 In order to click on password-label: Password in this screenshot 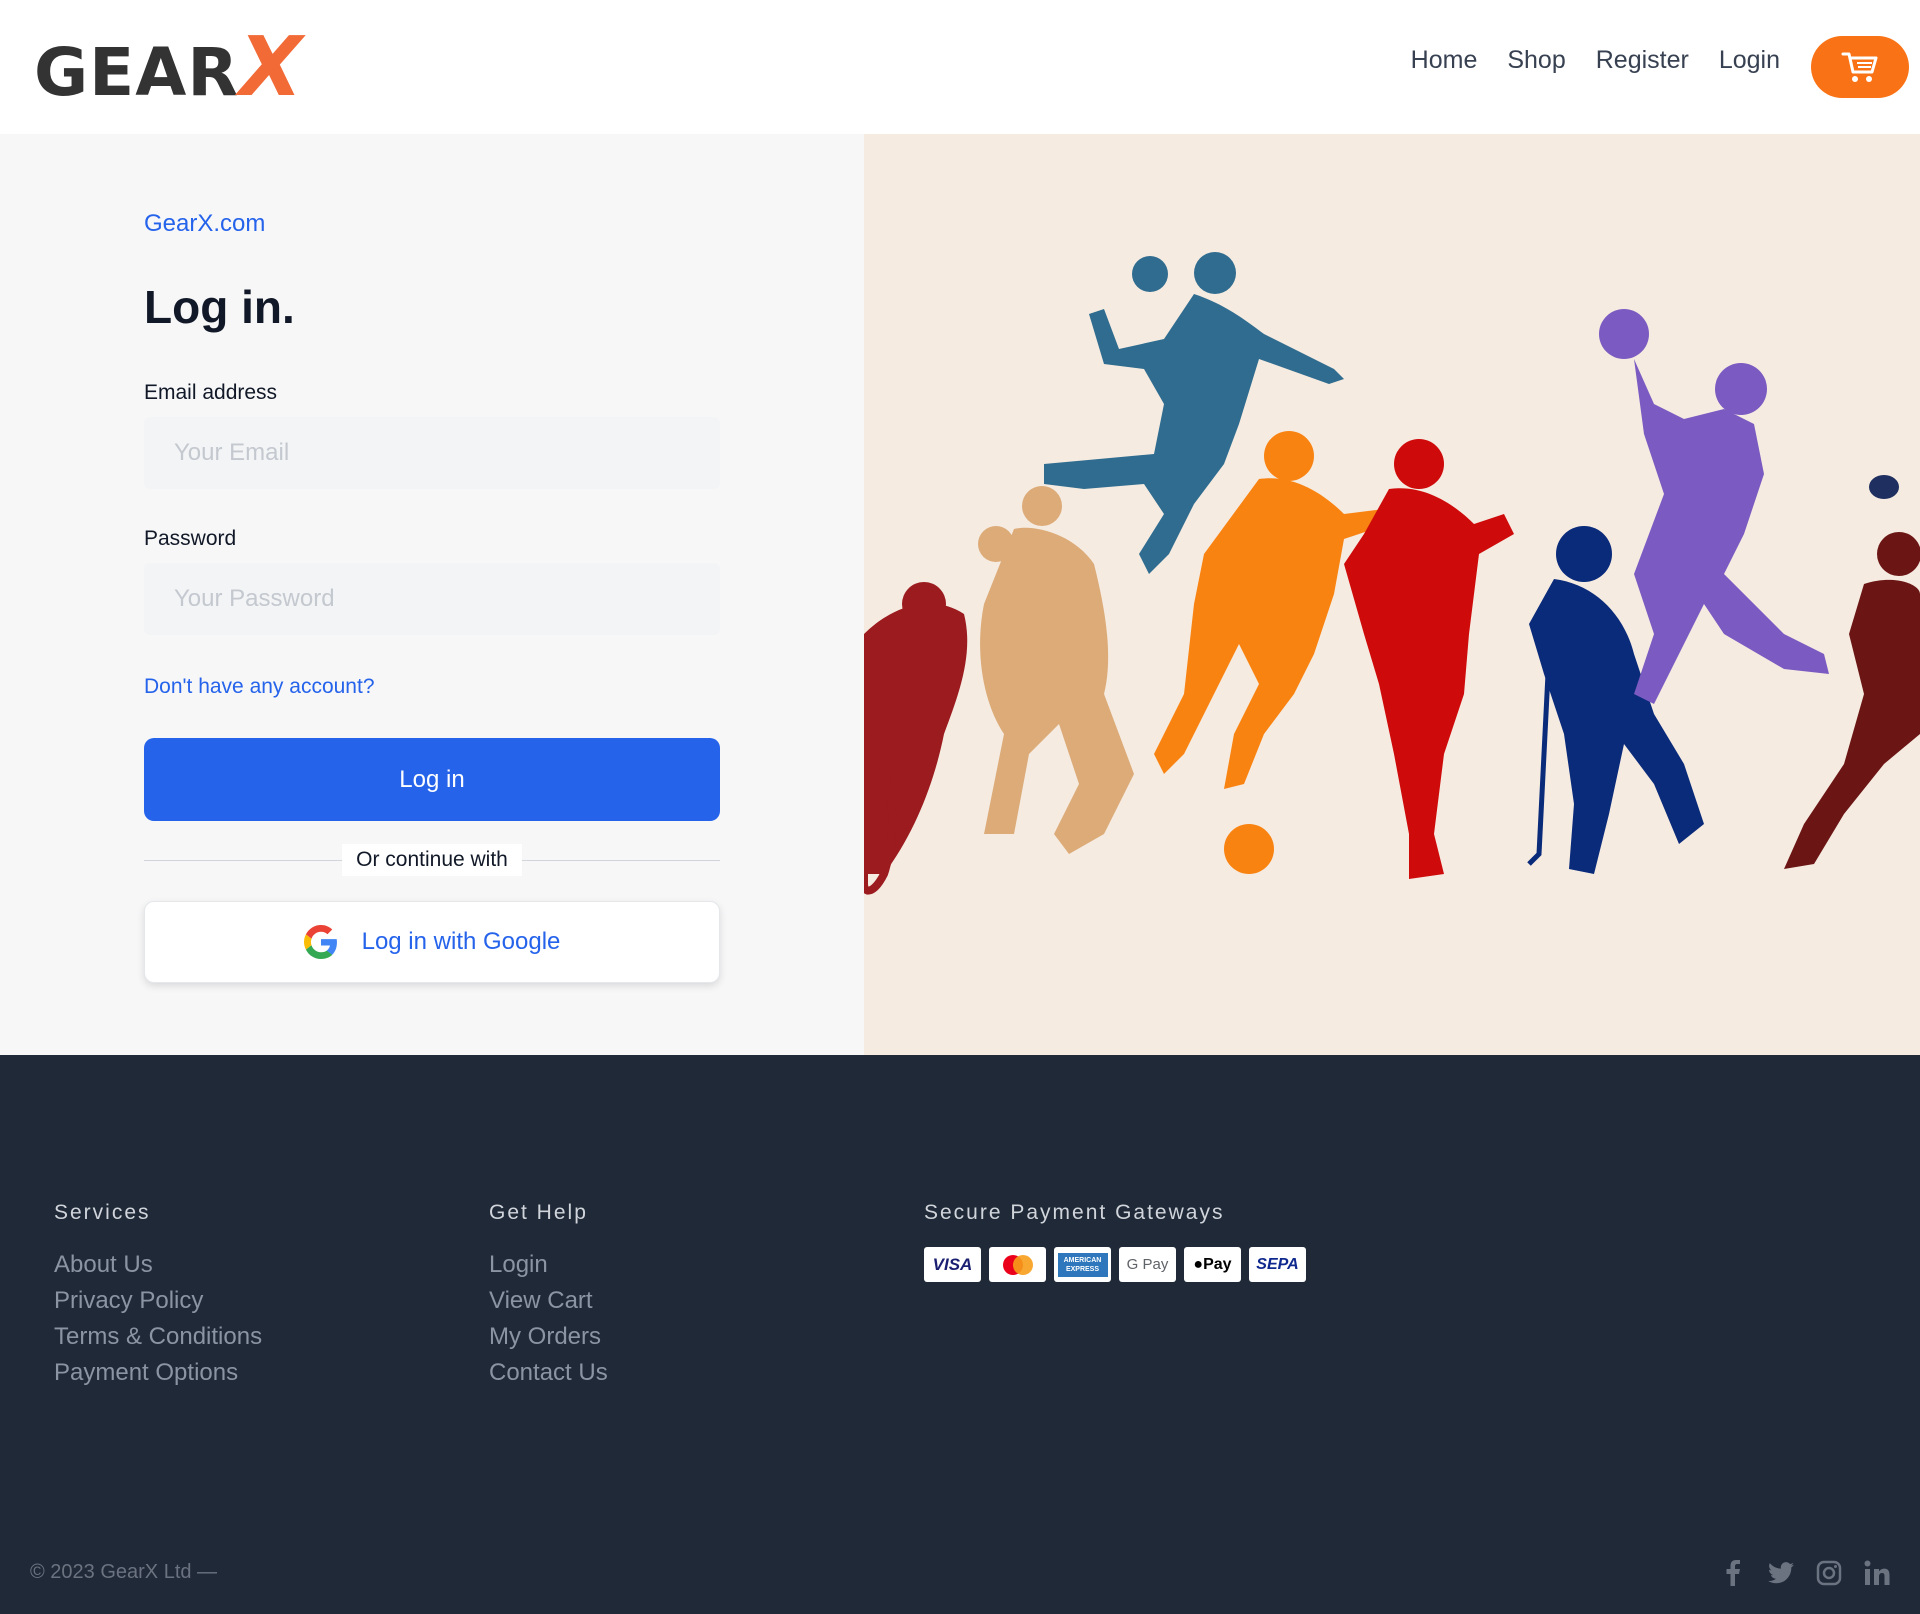, I will do `click(190, 538)`.